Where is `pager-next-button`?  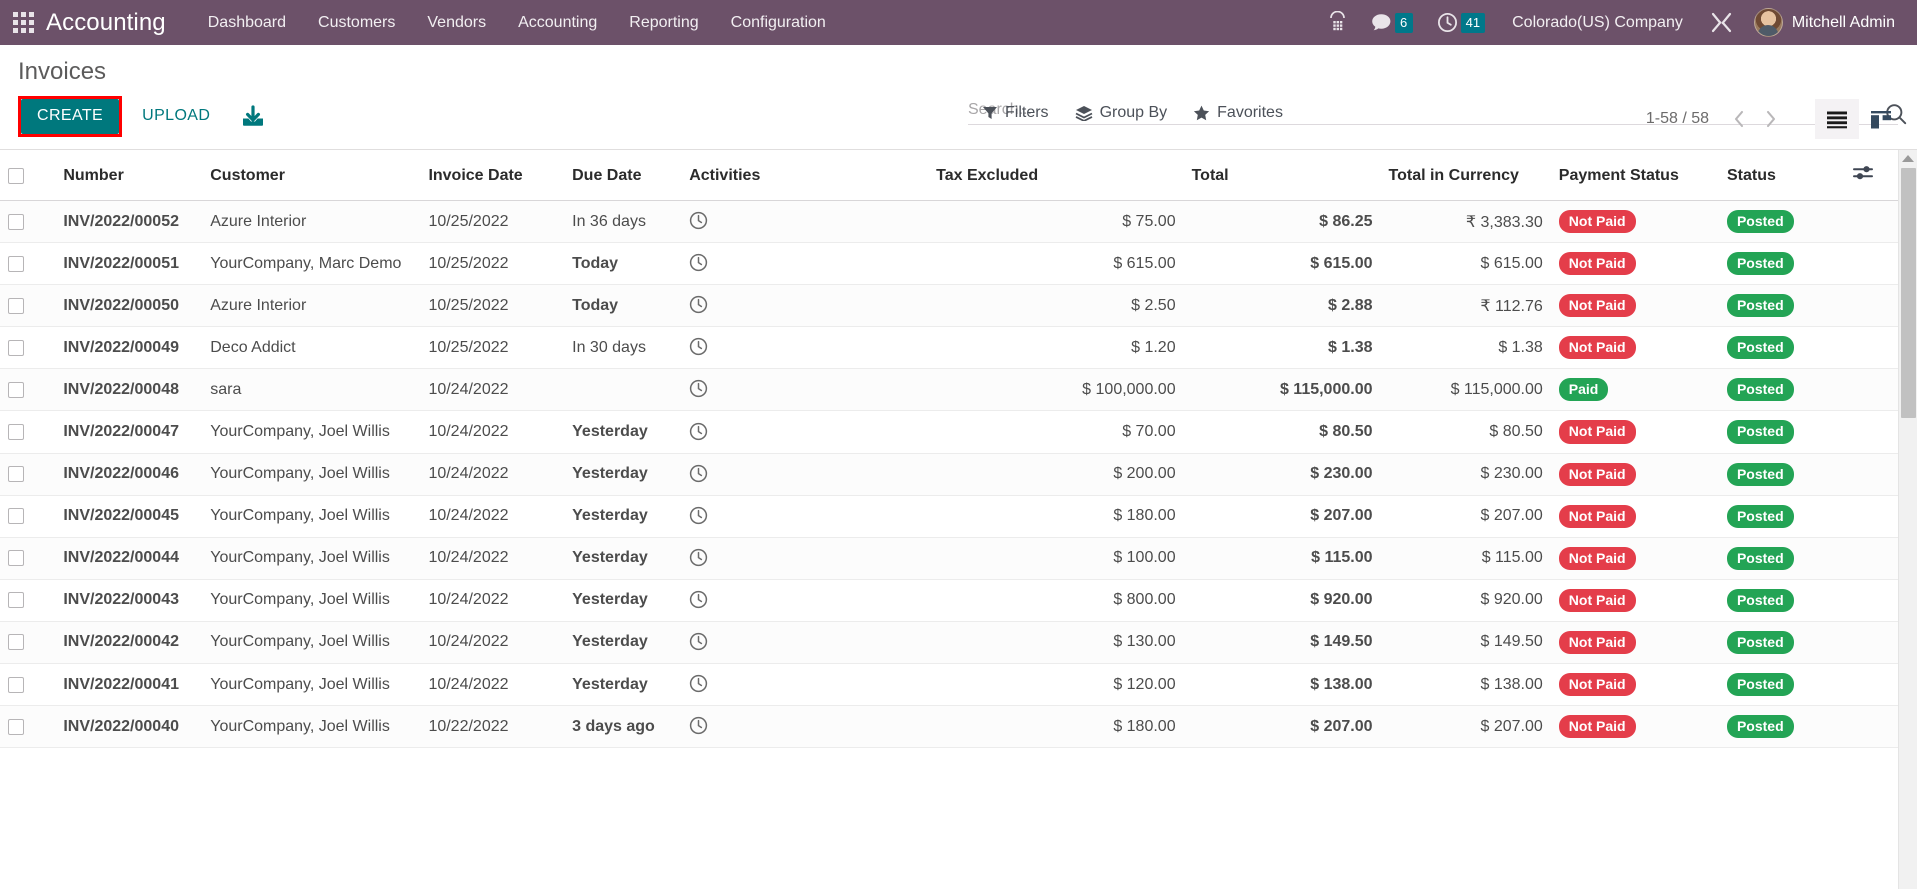 pager-next-button is located at coordinates (1771, 119).